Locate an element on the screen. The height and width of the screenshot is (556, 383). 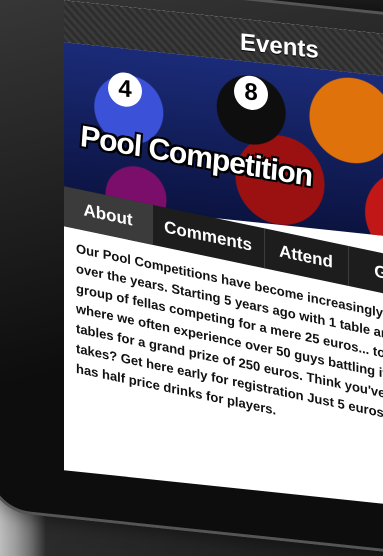
competition-title: Pool Competition is located at coordinates (196, 156).